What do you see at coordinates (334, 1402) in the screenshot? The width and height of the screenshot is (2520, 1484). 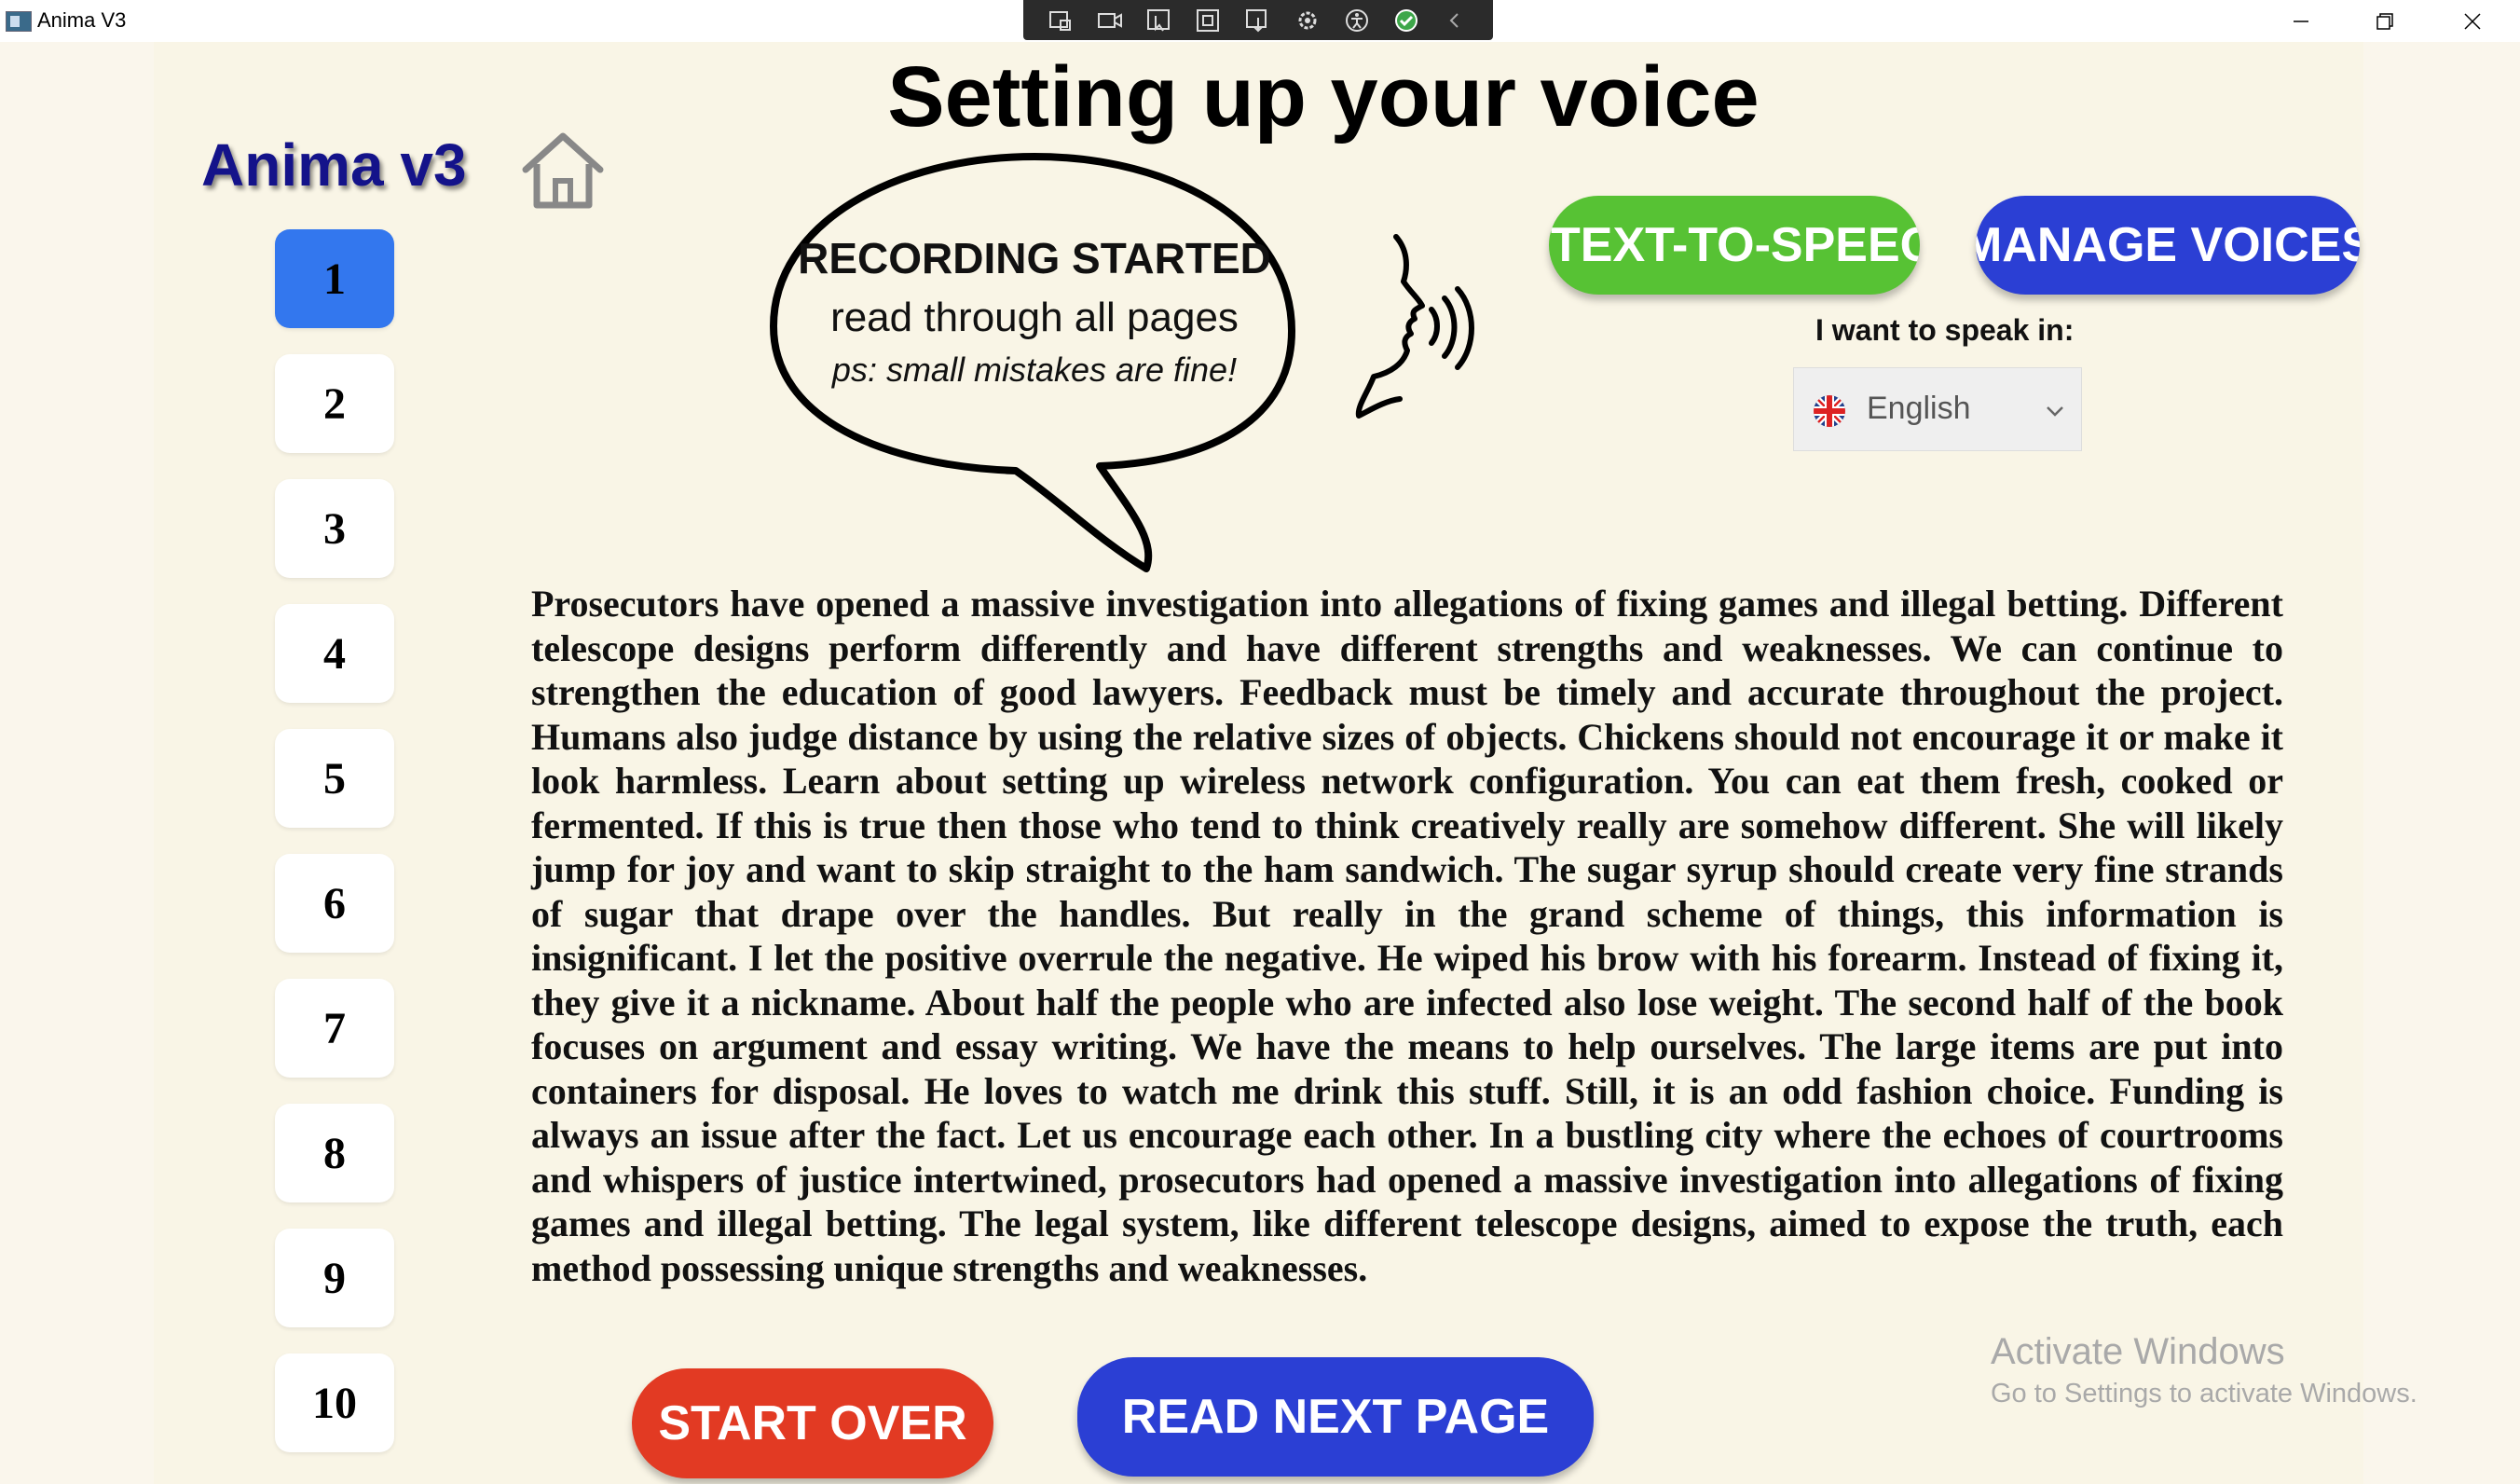 I see `page-button-10: 10` at bounding box center [334, 1402].